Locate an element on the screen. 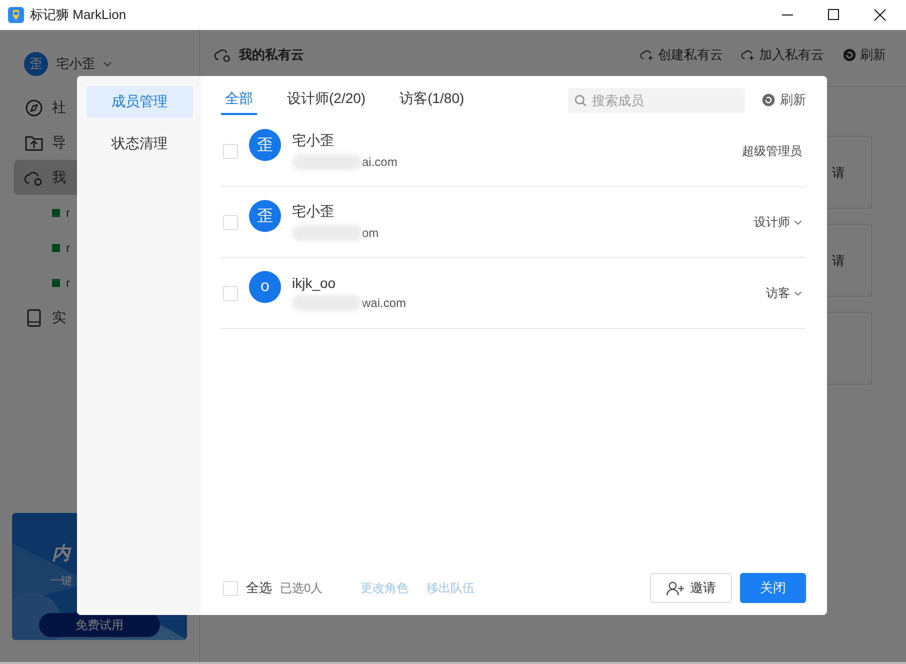 This screenshot has height=664, width=906. selected-count: 已选0人 is located at coordinates (301, 588).